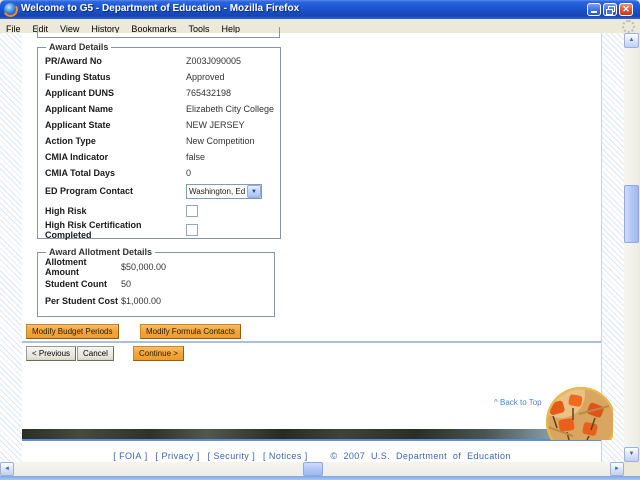 The height and width of the screenshot is (480, 640). What do you see at coordinates (158, 32) in the screenshot?
I see `previous-section-box` at bounding box center [158, 32].